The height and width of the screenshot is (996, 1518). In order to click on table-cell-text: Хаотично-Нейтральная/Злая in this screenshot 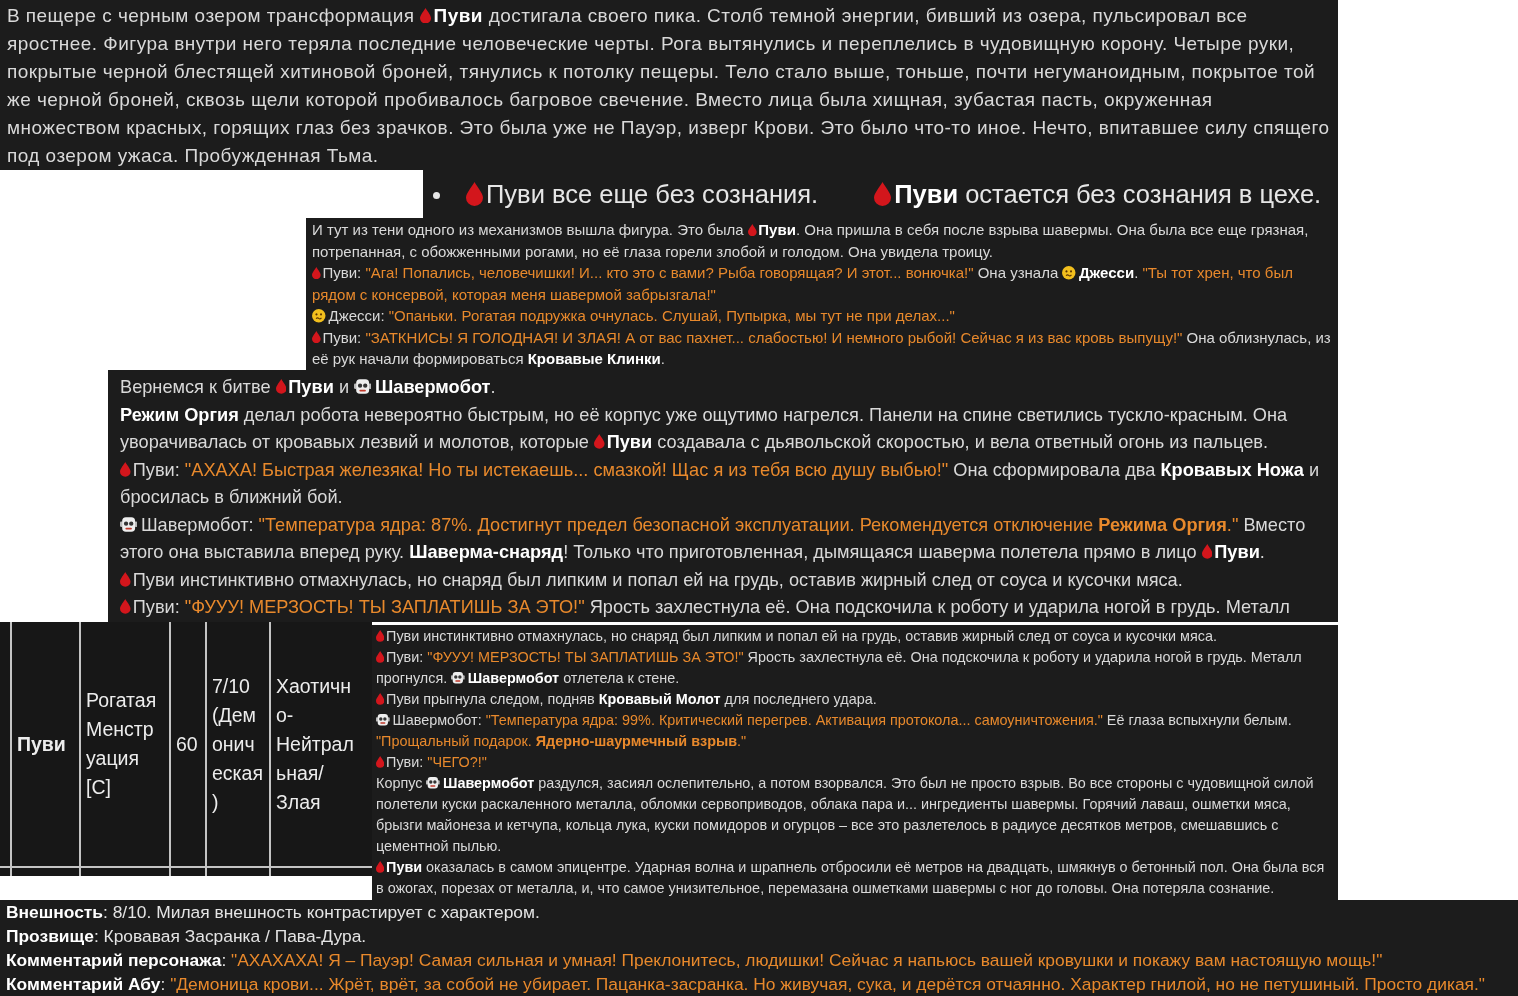, I will do `click(315, 744)`.